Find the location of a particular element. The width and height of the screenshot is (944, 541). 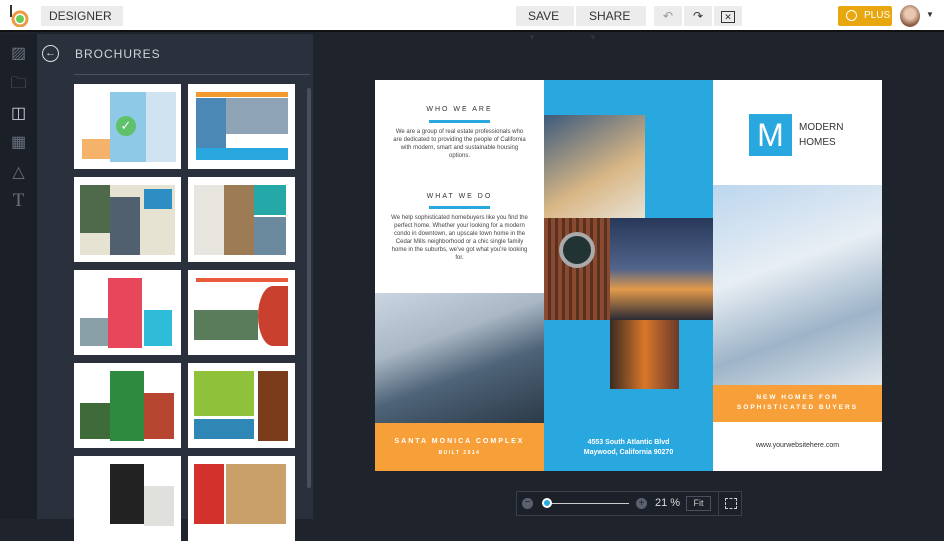

who-heading: WHO WE ARE is located at coordinates (459, 109).